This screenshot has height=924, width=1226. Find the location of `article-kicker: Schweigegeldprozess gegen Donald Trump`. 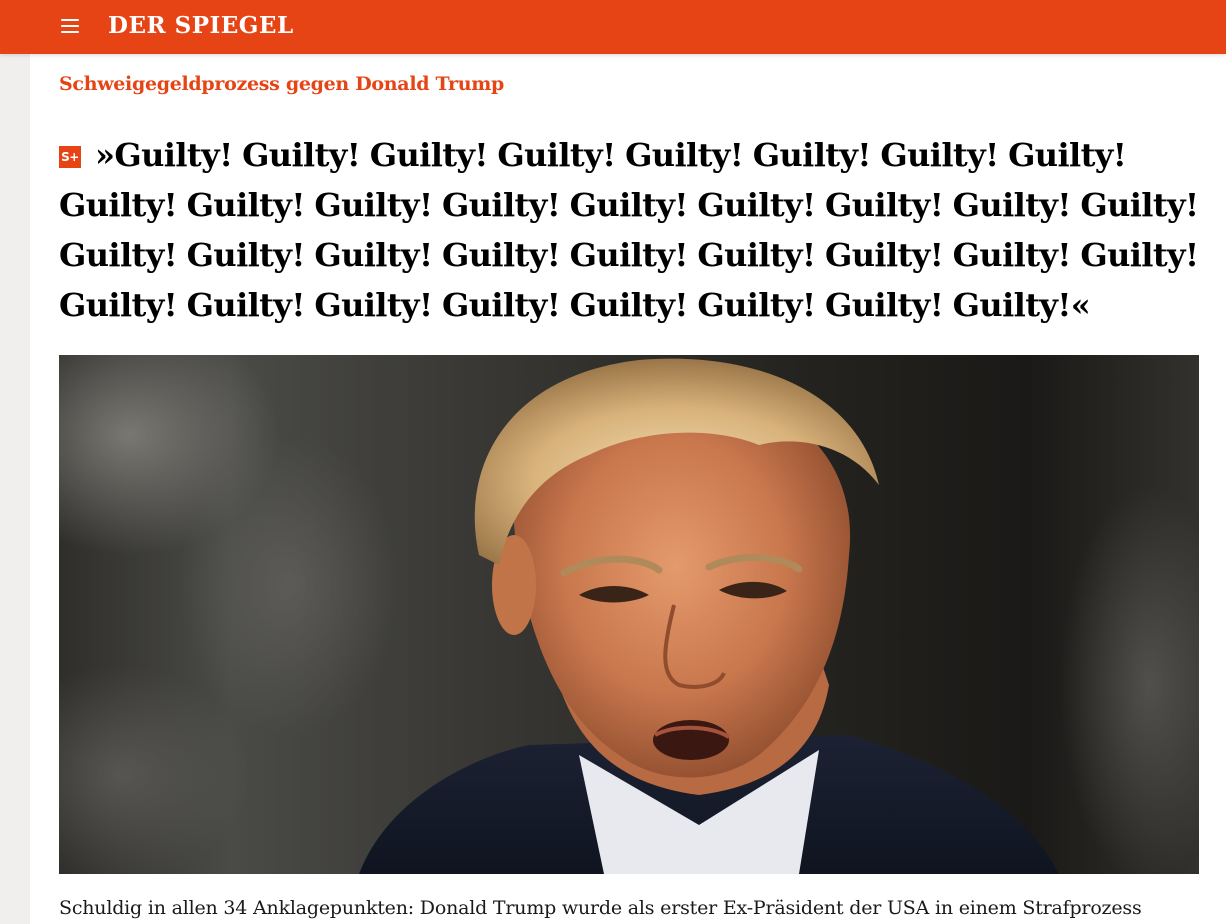

article-kicker: Schweigegeldprozess gegen Donald Trump is located at coordinates (281, 84).